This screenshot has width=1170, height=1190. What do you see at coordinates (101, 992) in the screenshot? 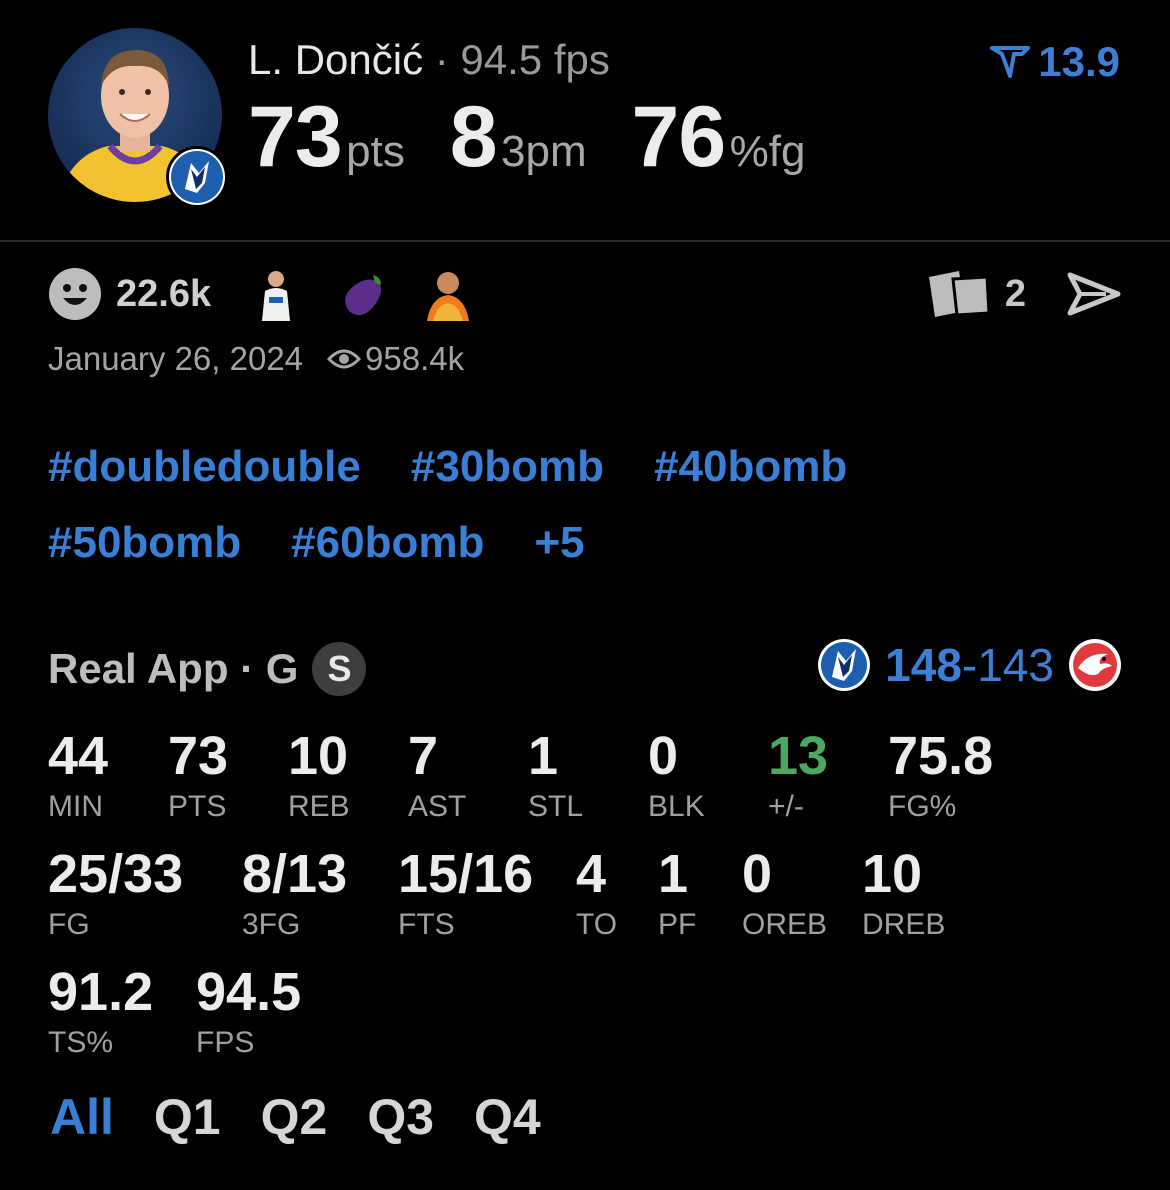
I see `stat-value: 91.2` at bounding box center [101, 992].